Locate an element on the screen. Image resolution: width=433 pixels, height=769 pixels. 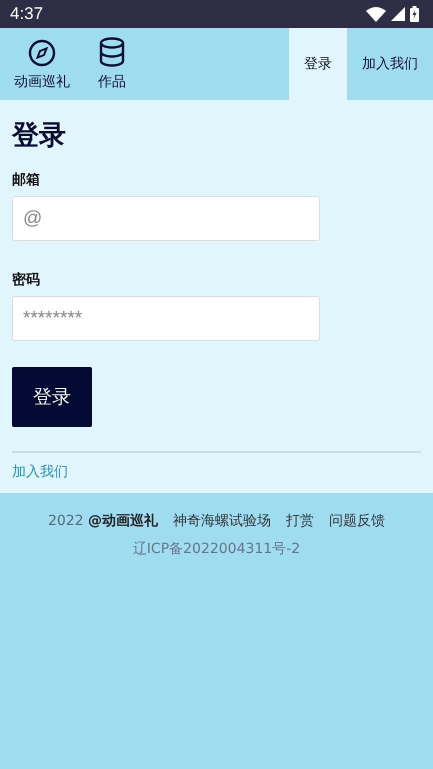
footer-link: 问题反馈 is located at coordinates (357, 521).